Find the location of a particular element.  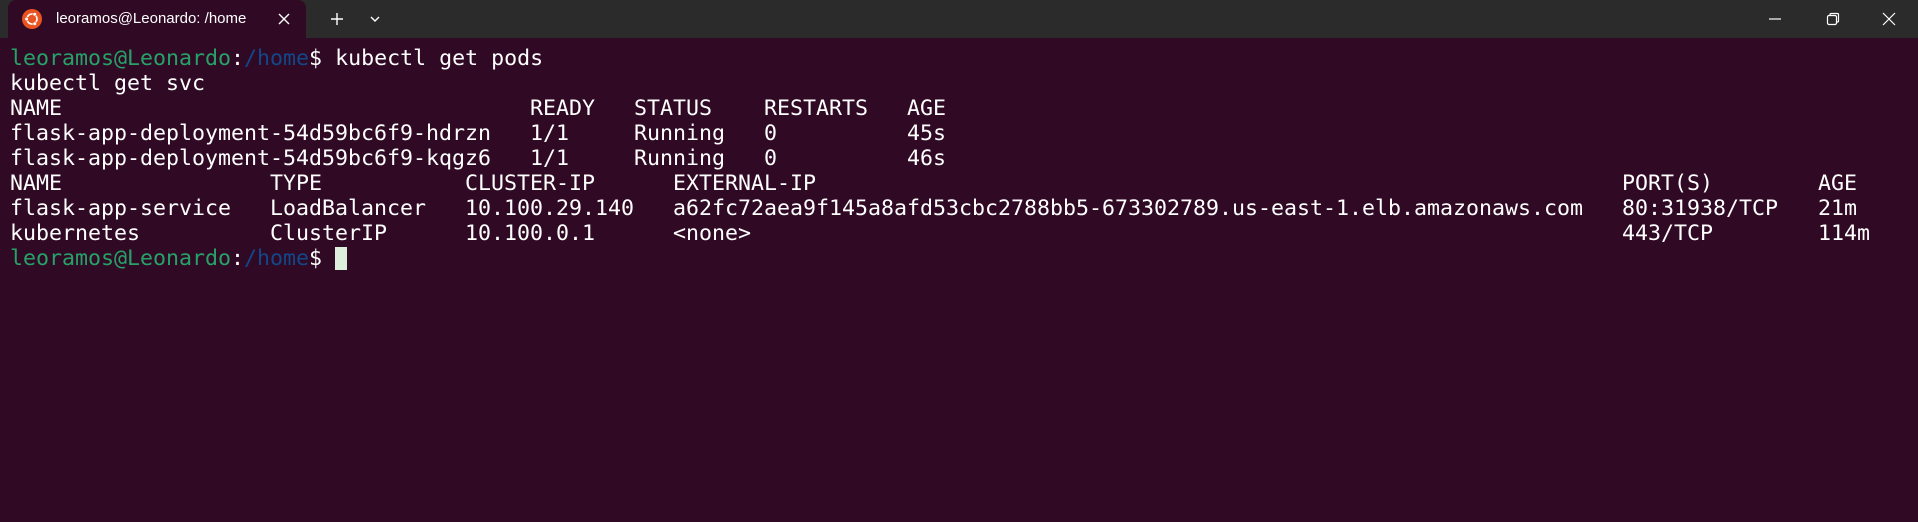

pod-age: 46s is located at coordinates (927, 158).